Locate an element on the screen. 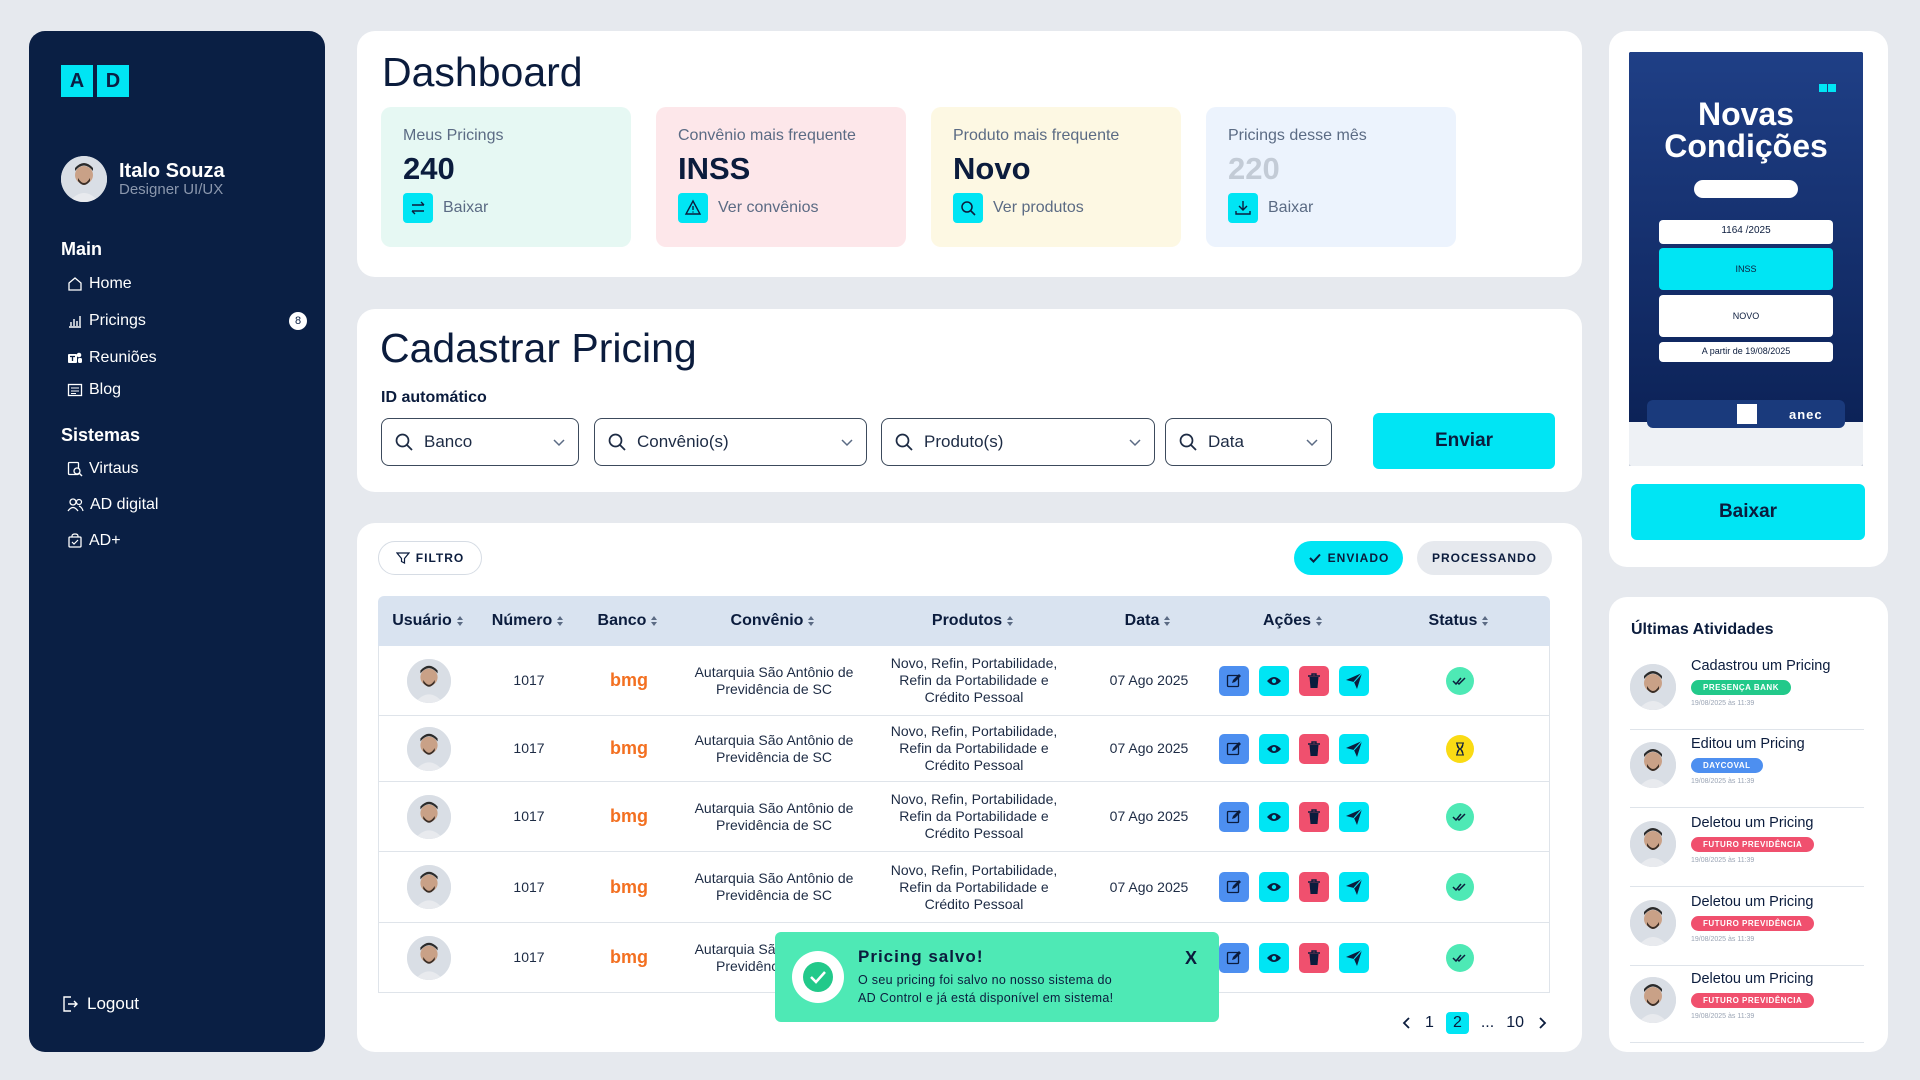  stat-action-label: Baixar is located at coordinates (466, 207).